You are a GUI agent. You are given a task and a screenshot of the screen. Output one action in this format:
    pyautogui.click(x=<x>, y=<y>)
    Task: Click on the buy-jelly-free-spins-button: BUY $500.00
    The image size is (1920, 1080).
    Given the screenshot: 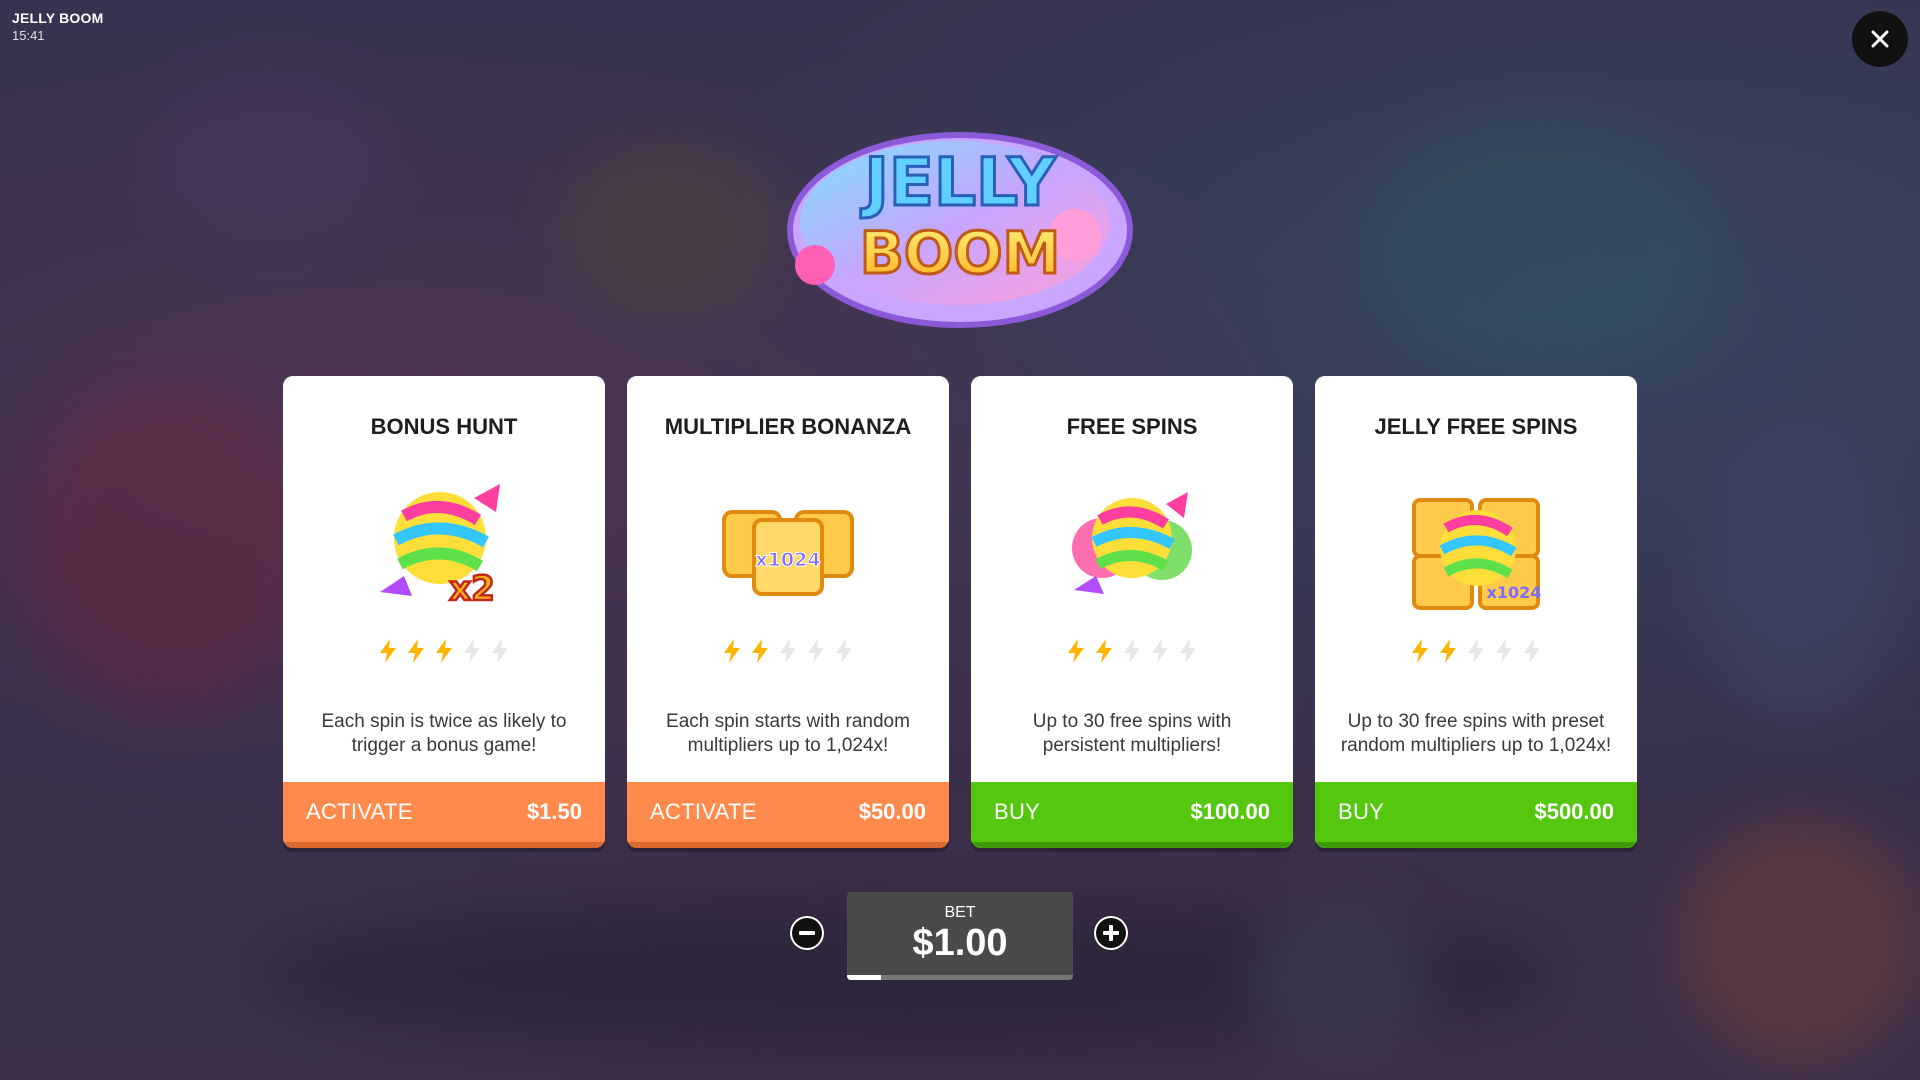 What is the action you would take?
    pyautogui.click(x=1476, y=815)
    